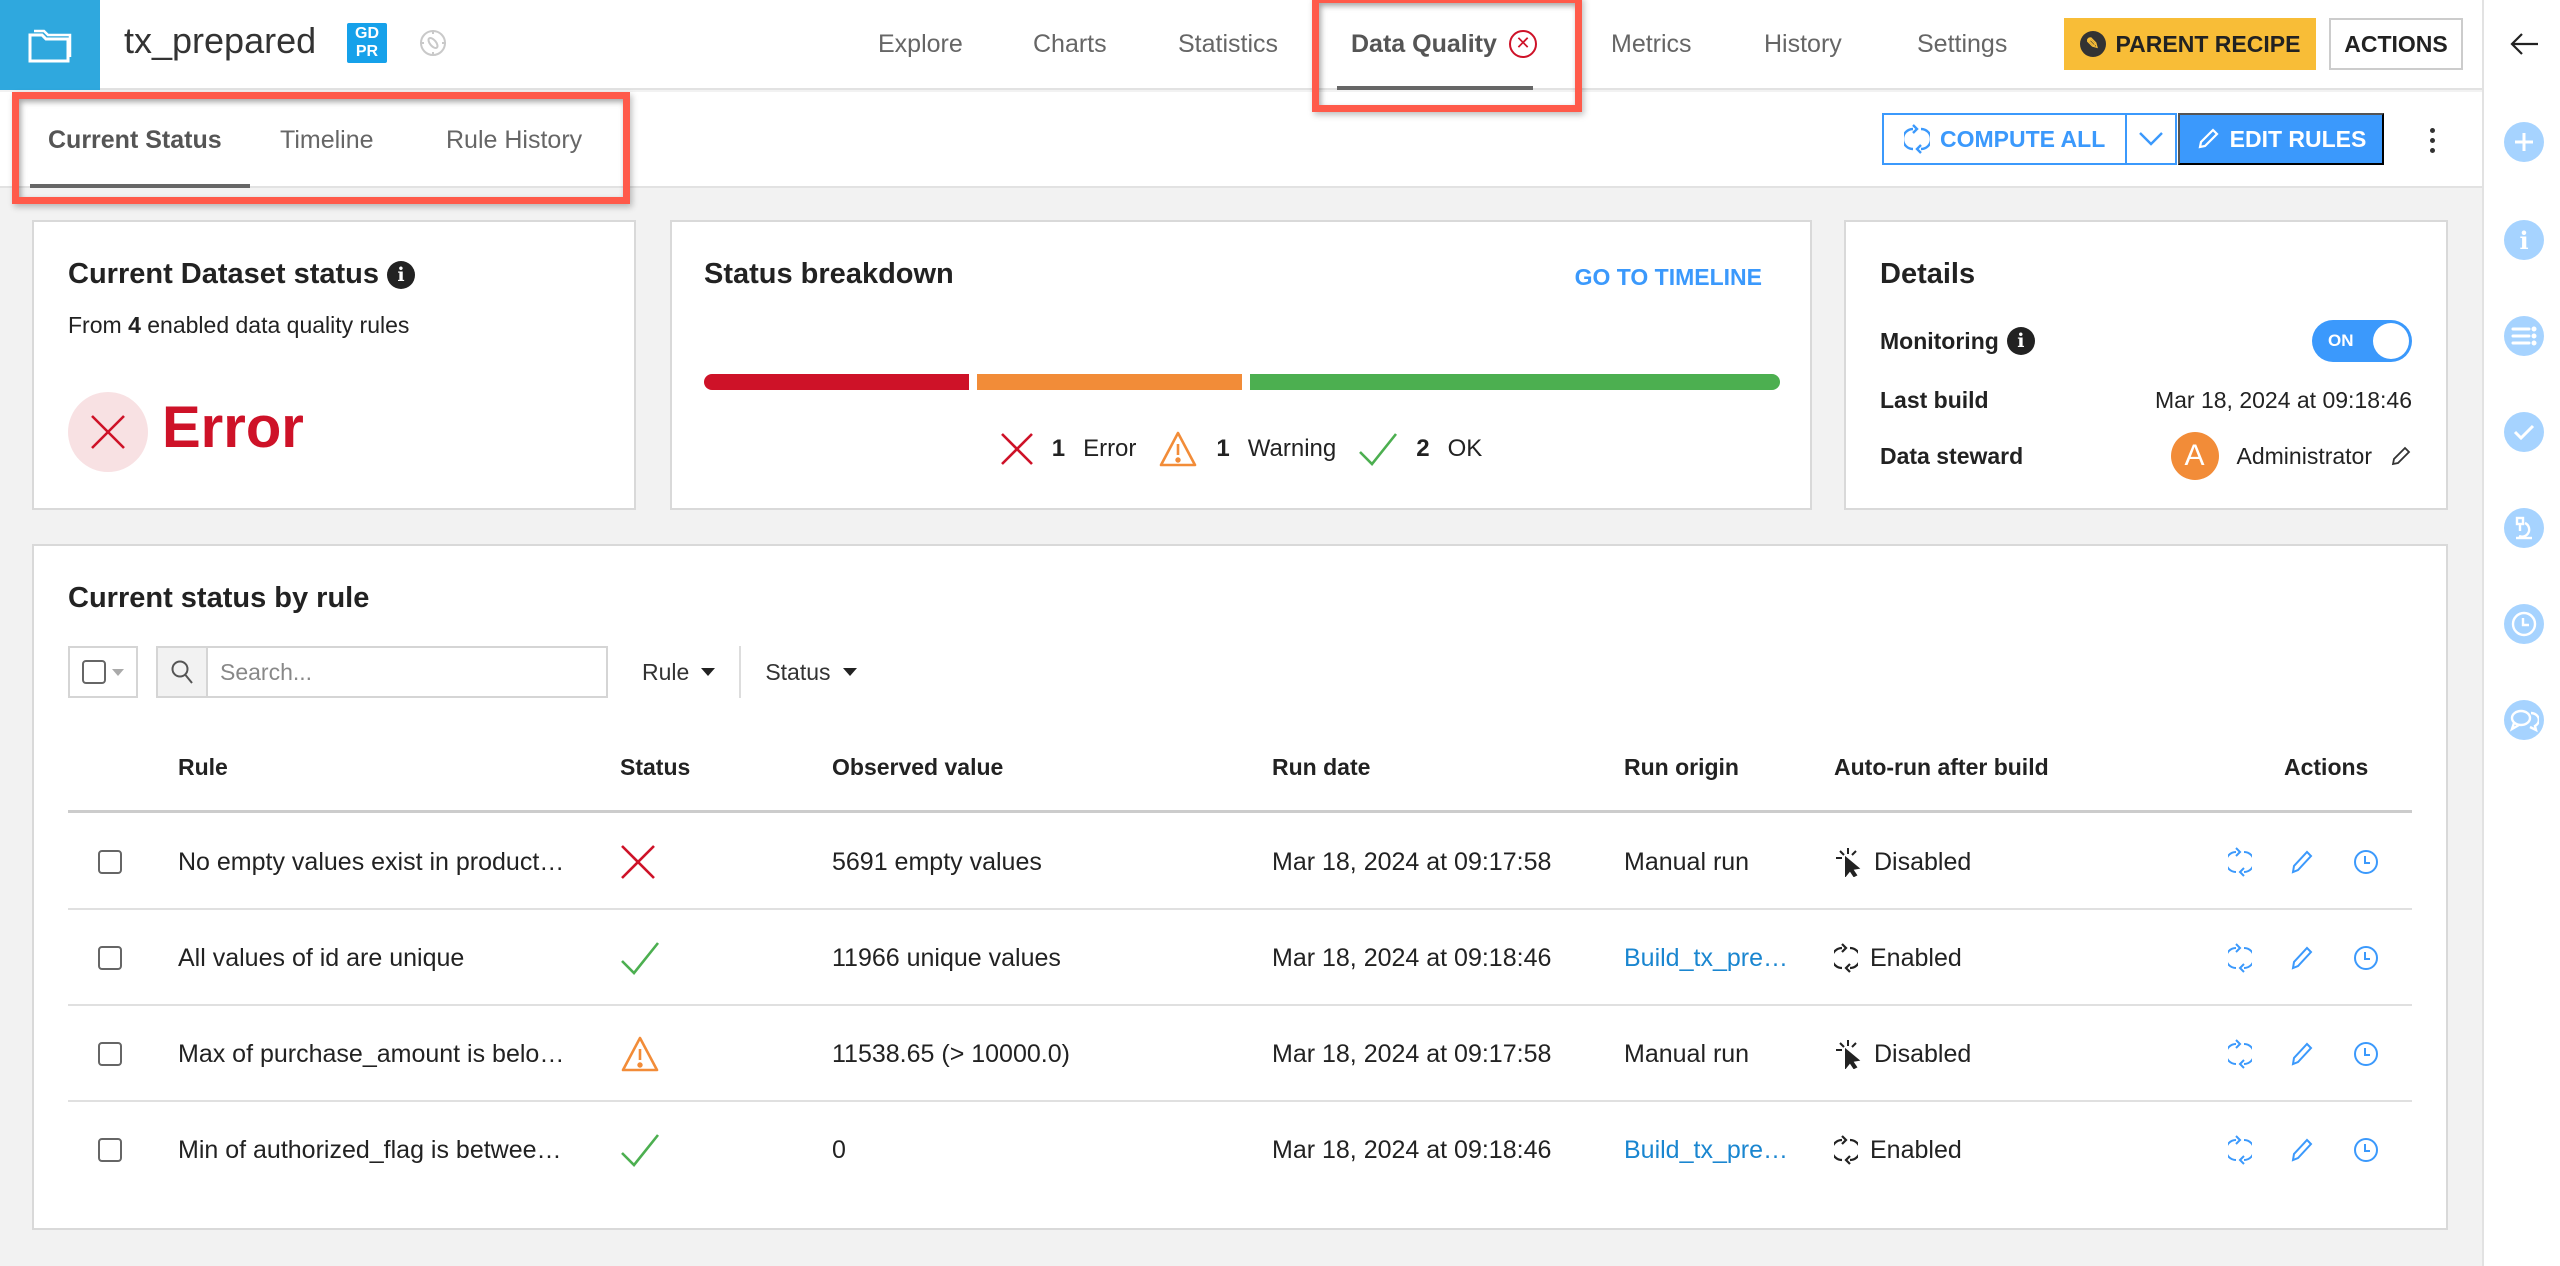  Describe the element at coordinates (1681, 767) in the screenshot. I see `column-header-run-origin: Run origin` at that location.